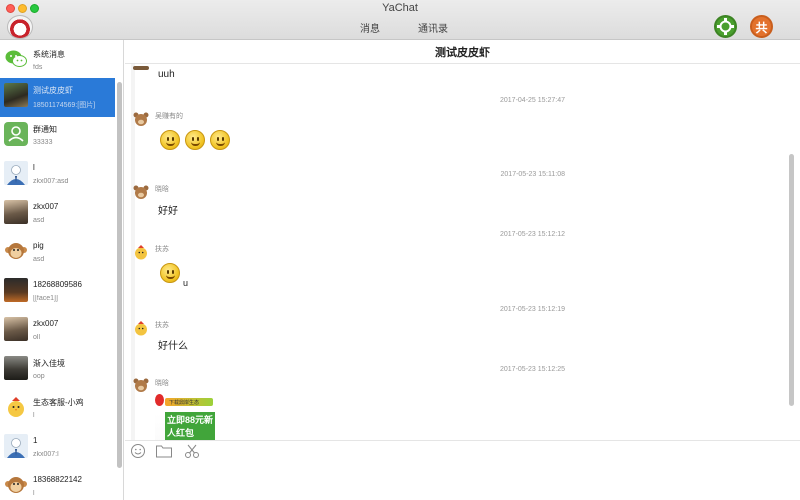 This screenshot has width=800, height=500. I want to click on message-timestamp: 2017-04-25 15:27:47, so click(532, 100).